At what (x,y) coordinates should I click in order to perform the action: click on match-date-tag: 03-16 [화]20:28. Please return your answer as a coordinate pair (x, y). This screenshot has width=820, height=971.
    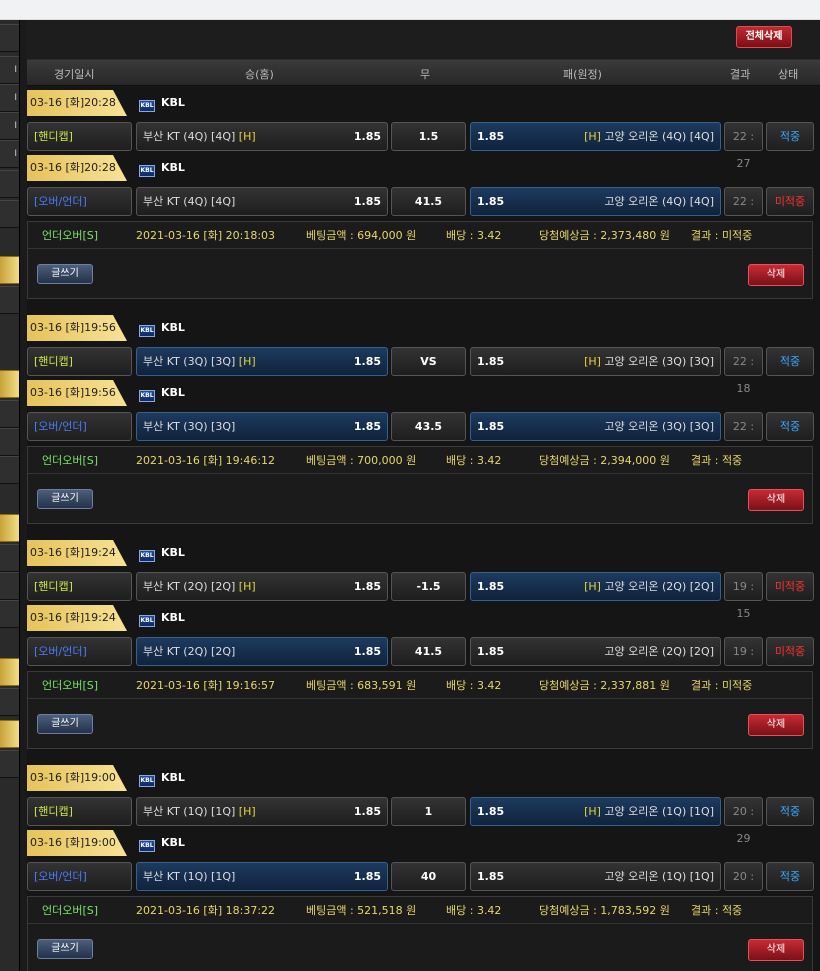
    Looking at the image, I should click on (77, 168).